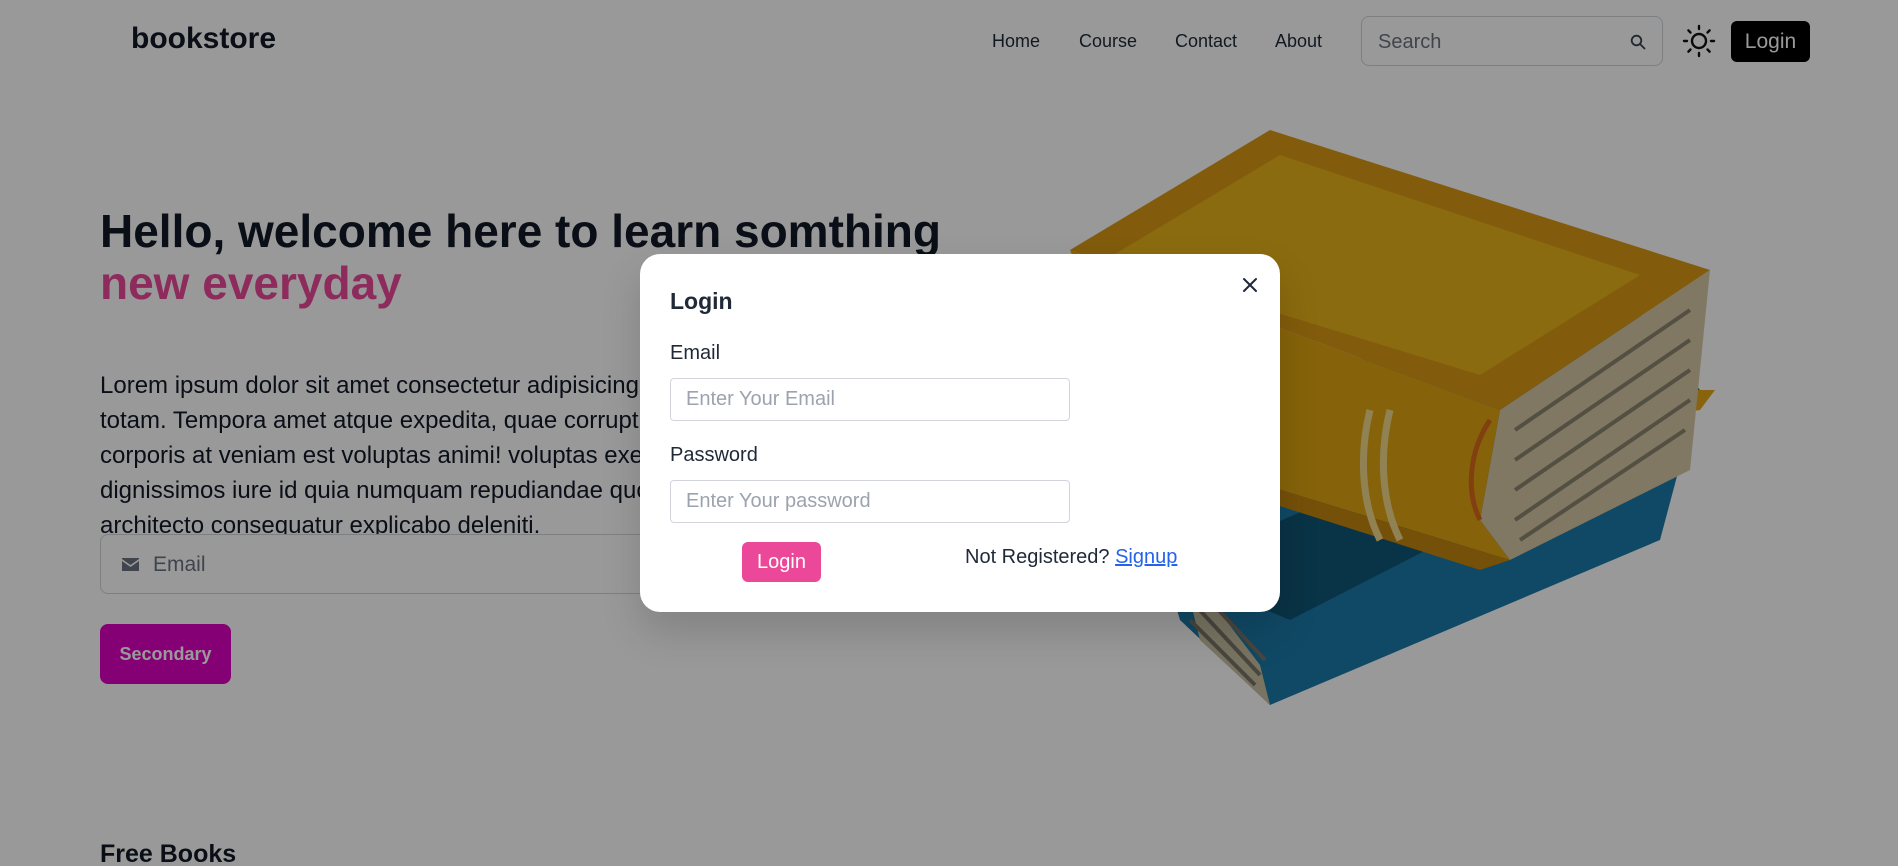 This screenshot has width=1898, height=866. What do you see at coordinates (1146, 557) in the screenshot?
I see `signup-link: Signup` at bounding box center [1146, 557].